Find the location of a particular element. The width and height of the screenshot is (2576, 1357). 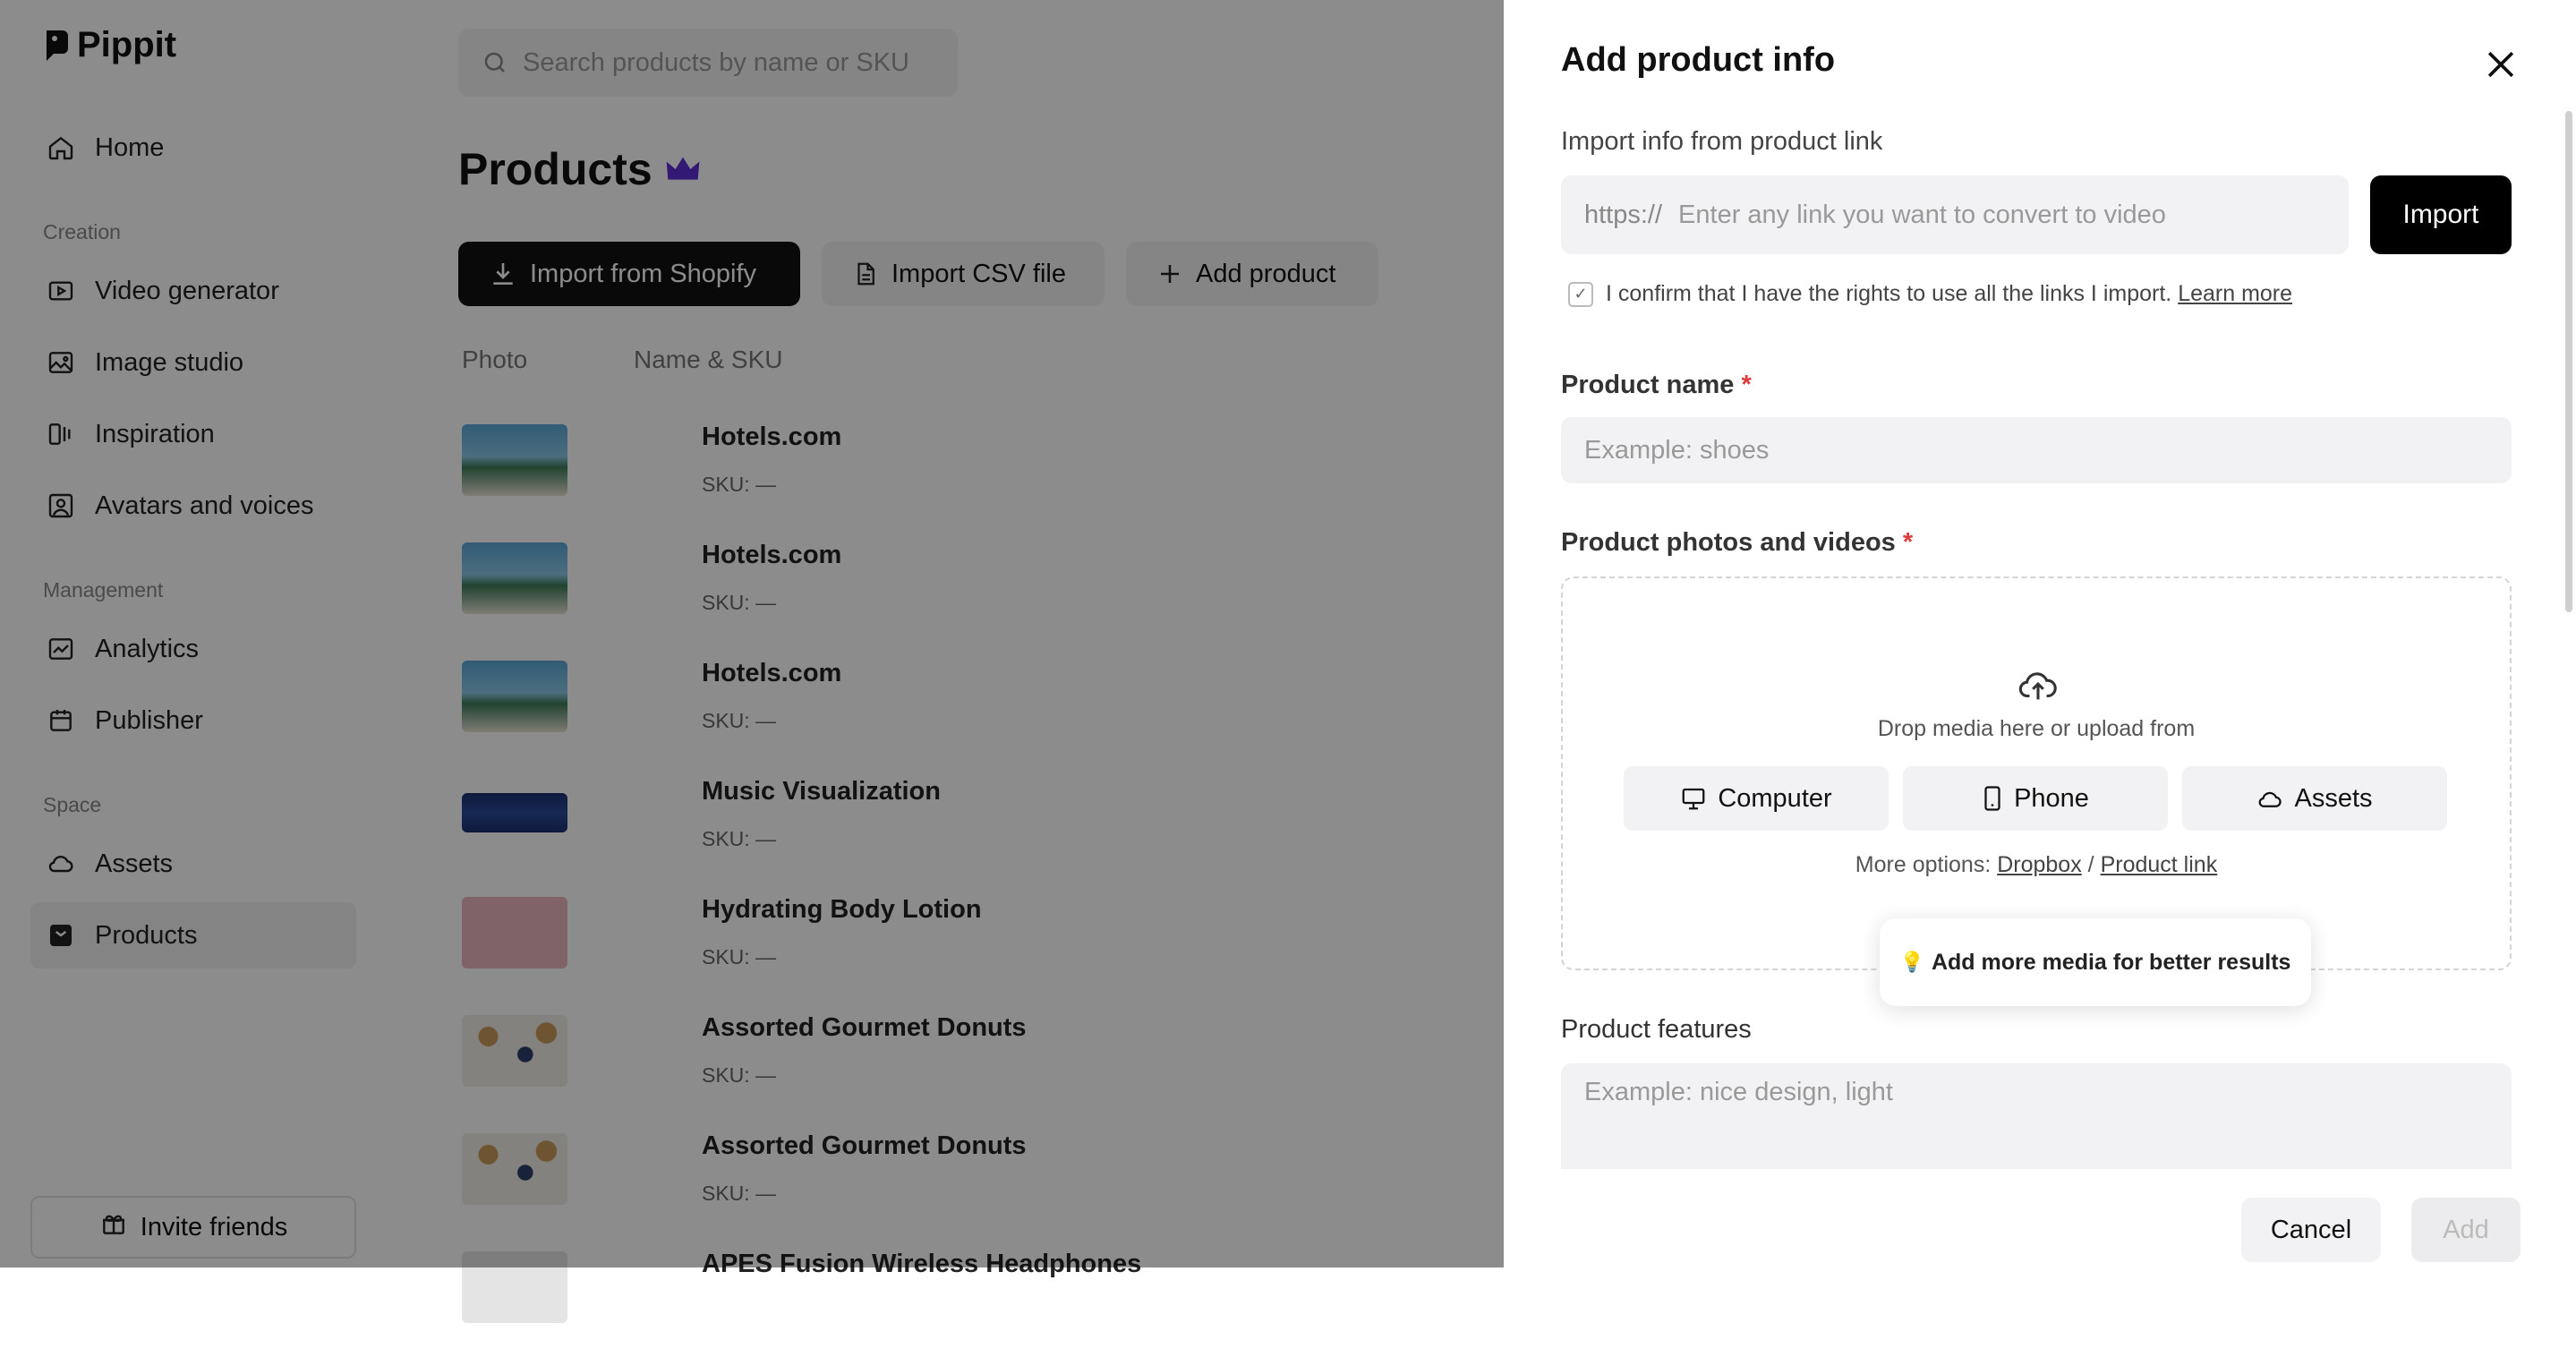

panel-scrollbar is located at coordinates (2568, 361).